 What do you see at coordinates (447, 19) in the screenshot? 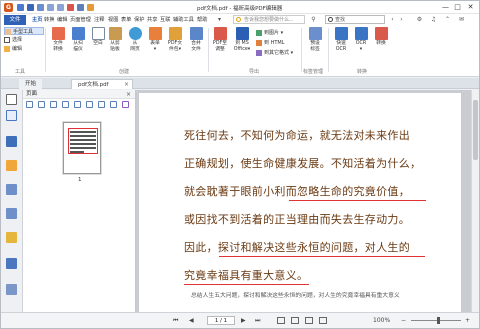
I see `ribbon-collapse-icon: ⌃` at bounding box center [447, 19].